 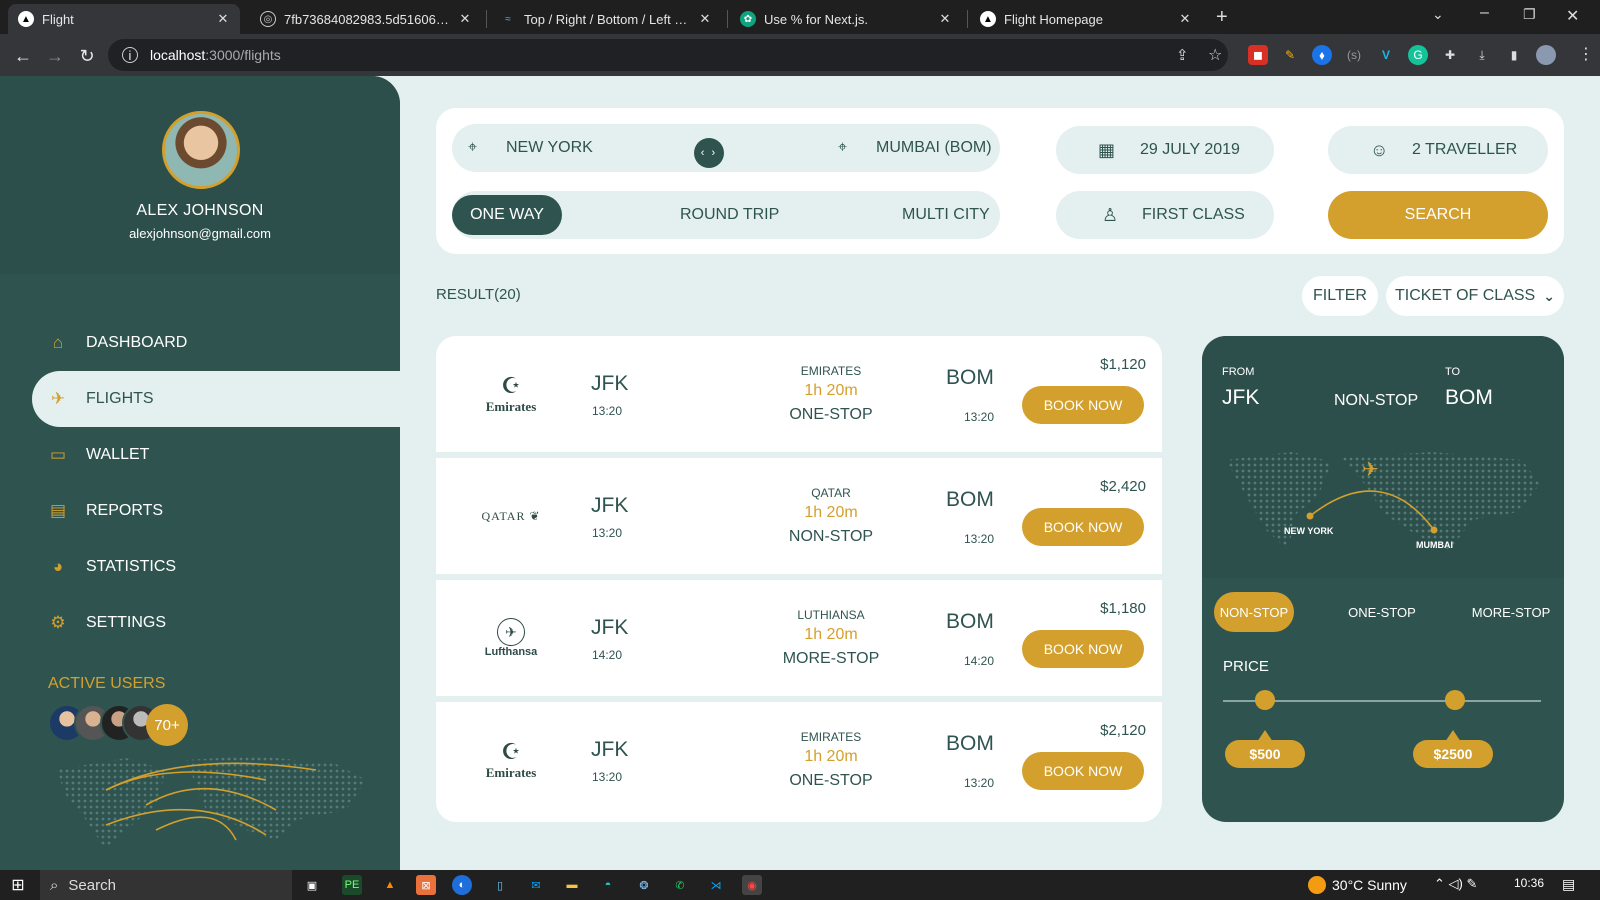 What do you see at coordinates (1246, 666) in the screenshot?
I see `price-label: PRICE` at bounding box center [1246, 666].